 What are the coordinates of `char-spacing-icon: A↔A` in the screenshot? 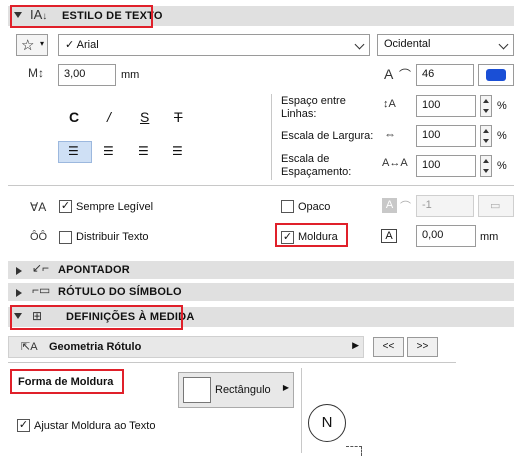 It's located at (395, 163).